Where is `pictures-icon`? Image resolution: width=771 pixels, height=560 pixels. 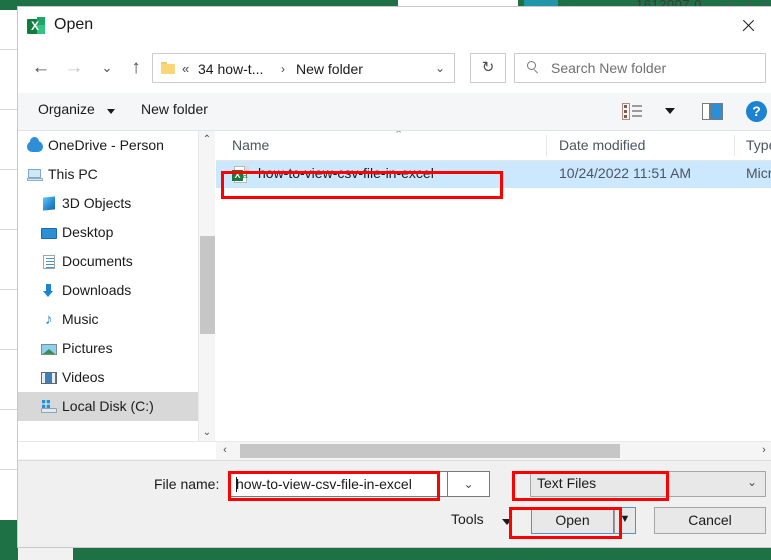 pictures-icon is located at coordinates (49, 349).